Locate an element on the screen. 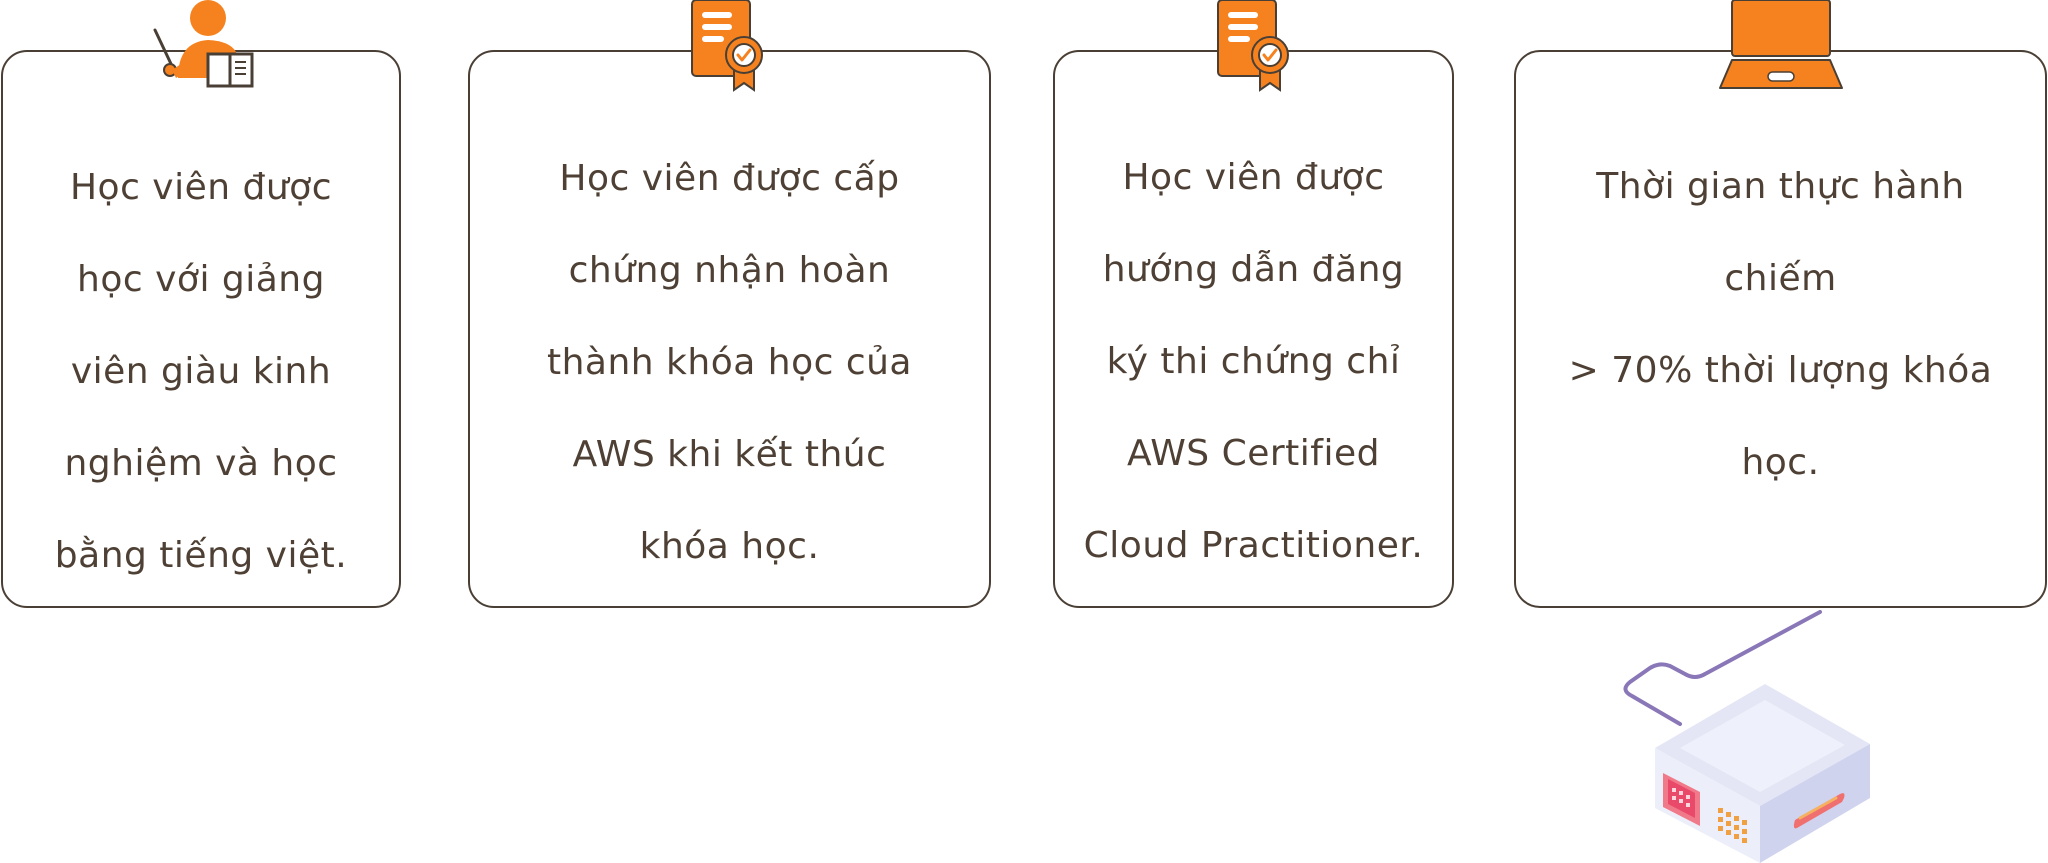 The height and width of the screenshot is (863, 2048). card-line: > 70% thời lượng khóa is located at coordinates (1780, 370).